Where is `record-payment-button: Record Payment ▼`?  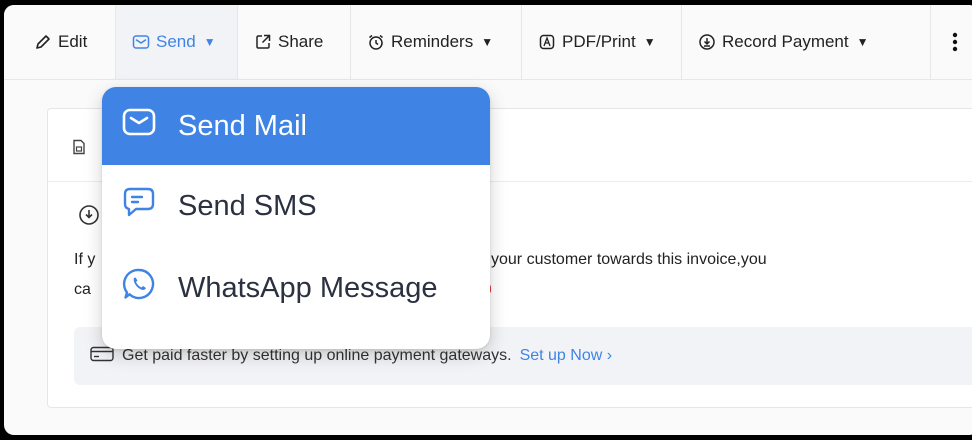 record-payment-button: Record Payment ▼ is located at coordinates (806, 42).